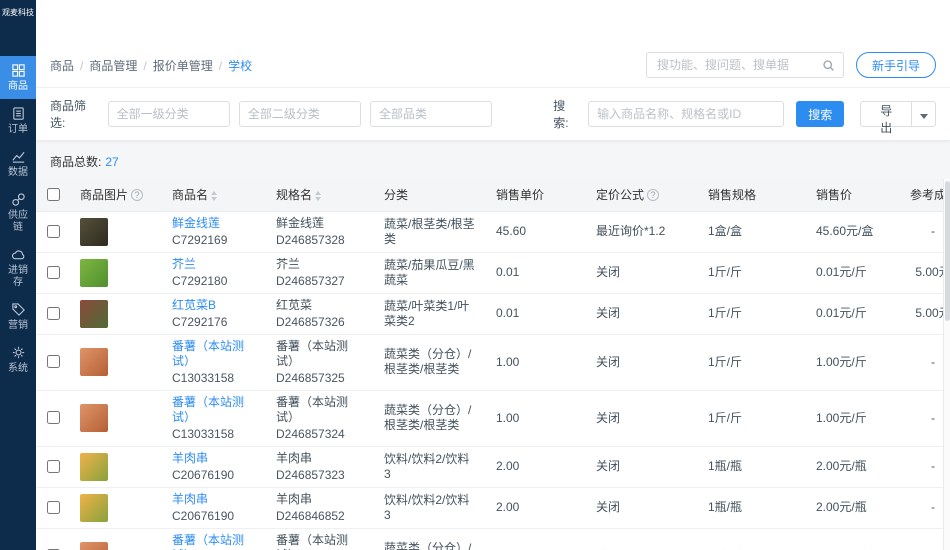  I want to click on spec-name: 番薯（本站测试）, so click(312, 541).